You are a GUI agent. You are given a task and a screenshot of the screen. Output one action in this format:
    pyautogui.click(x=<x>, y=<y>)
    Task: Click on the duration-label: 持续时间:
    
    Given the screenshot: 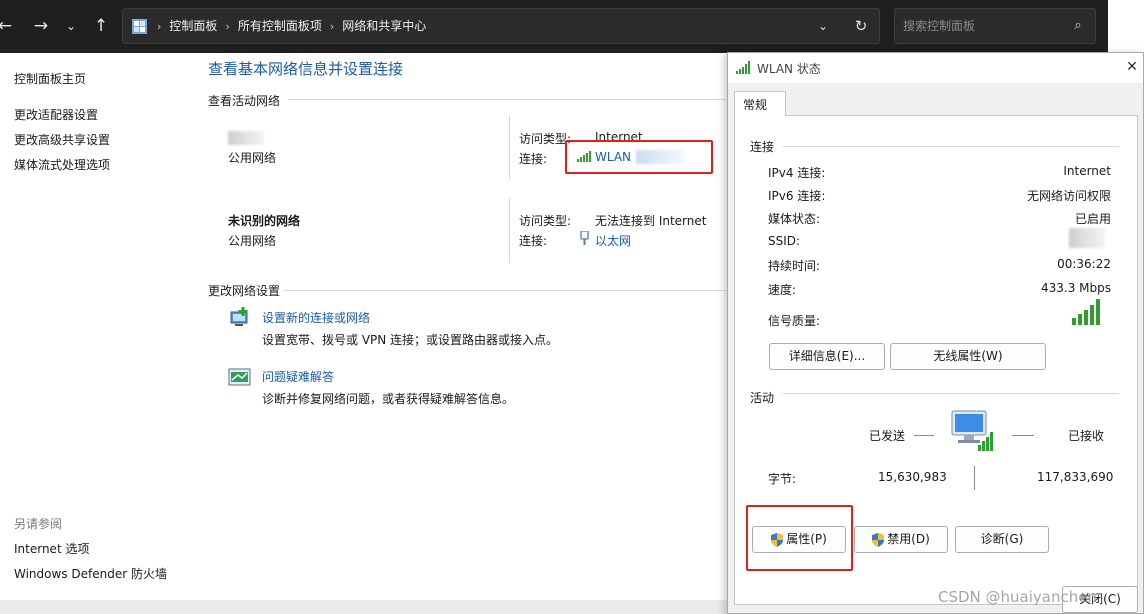 What is the action you would take?
    pyautogui.click(x=794, y=266)
    